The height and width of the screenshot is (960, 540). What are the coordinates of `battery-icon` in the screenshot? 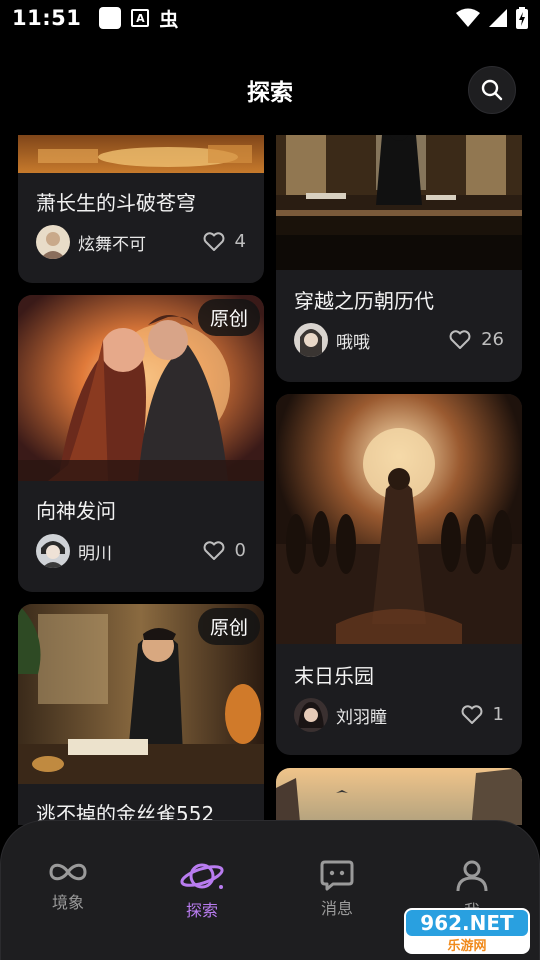 It's located at (522, 18).